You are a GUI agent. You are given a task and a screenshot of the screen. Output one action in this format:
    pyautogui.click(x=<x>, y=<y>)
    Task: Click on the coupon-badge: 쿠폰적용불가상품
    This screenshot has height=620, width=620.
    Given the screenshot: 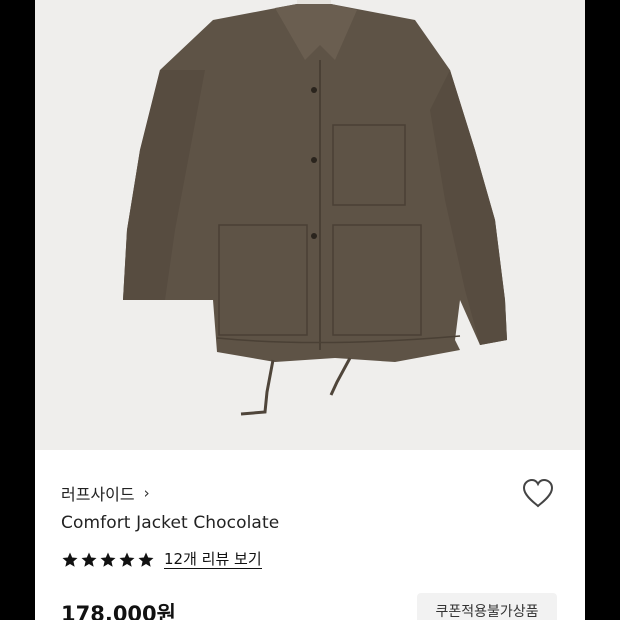 What is the action you would take?
    pyautogui.click(x=487, y=606)
    